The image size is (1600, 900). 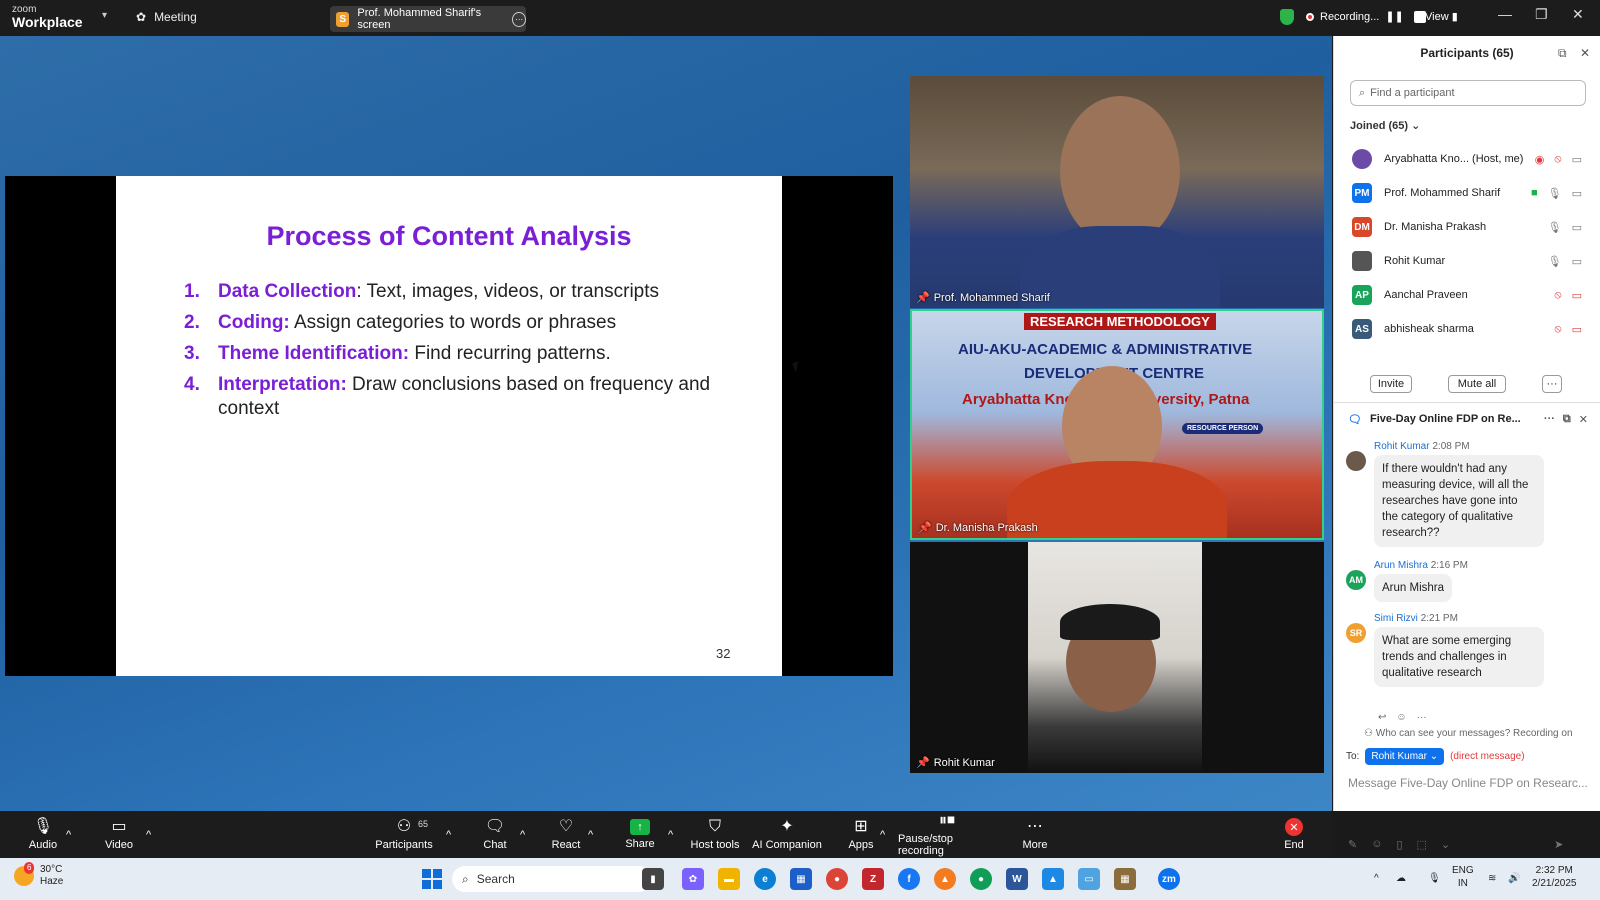 What do you see at coordinates (1294, 834) in the screenshot?
I see `end-button: ✕ End` at bounding box center [1294, 834].